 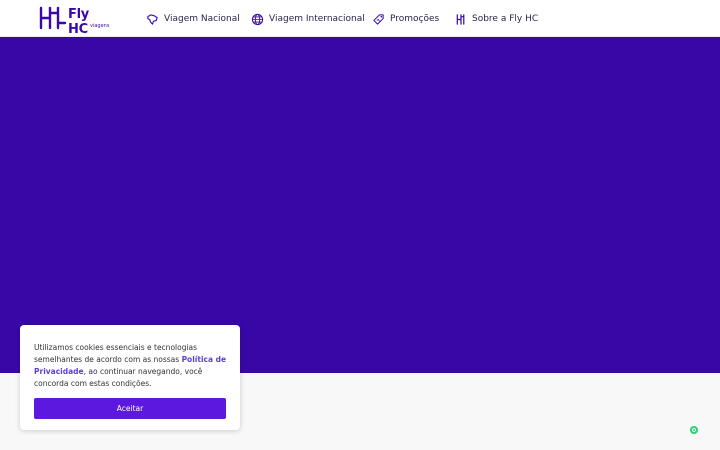 I want to click on nav-item-promocoes: Promoções, so click(x=405, y=19).